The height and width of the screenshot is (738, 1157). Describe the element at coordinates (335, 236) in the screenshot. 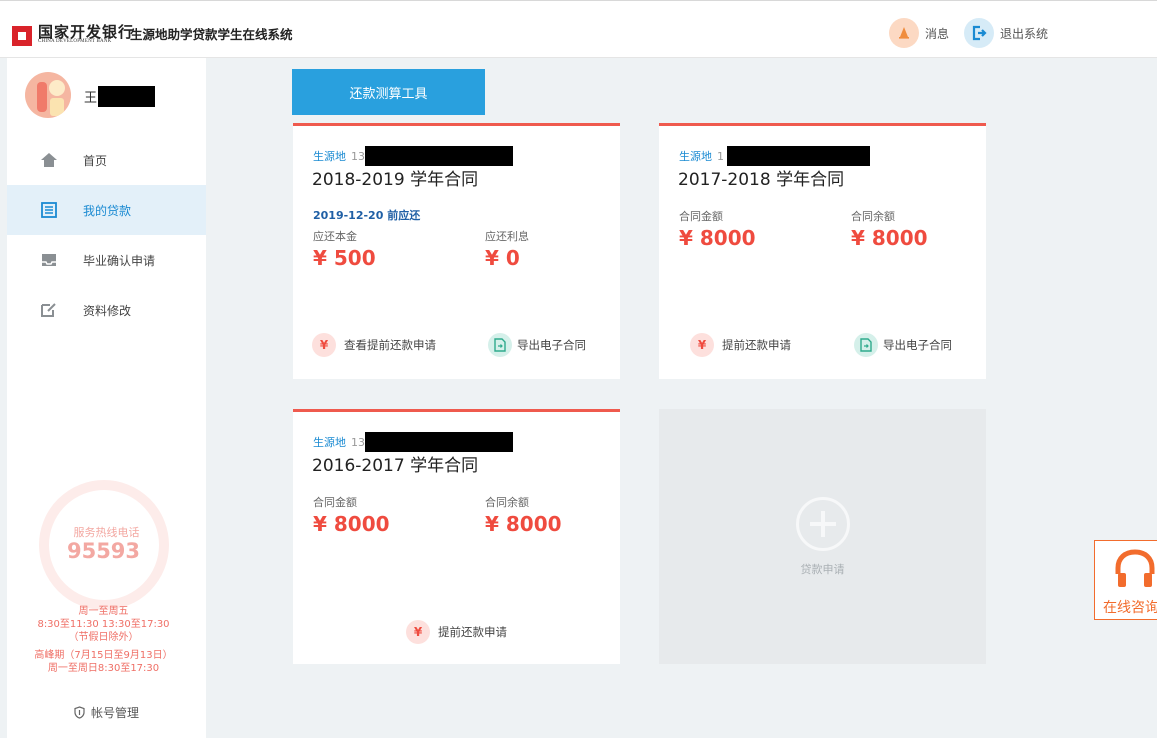

I see `field-label: 应还本金` at that location.